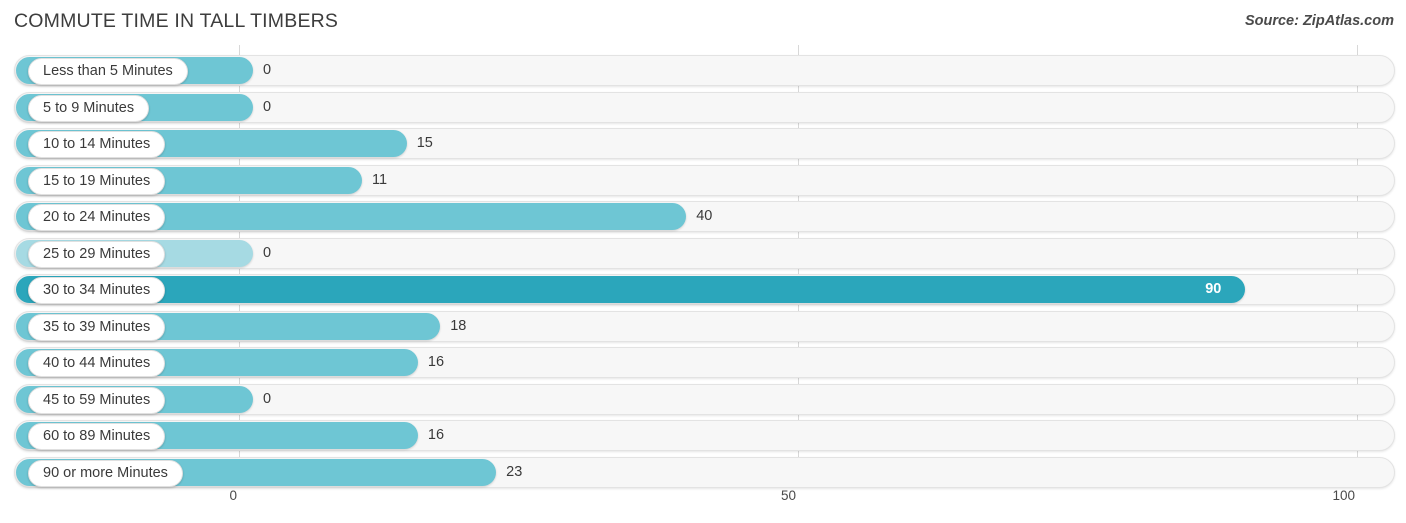 This screenshot has width=1406, height=523. Describe the element at coordinates (704, 435) in the screenshot. I see `bar-row: 60 to 89 Minutes 16` at that location.